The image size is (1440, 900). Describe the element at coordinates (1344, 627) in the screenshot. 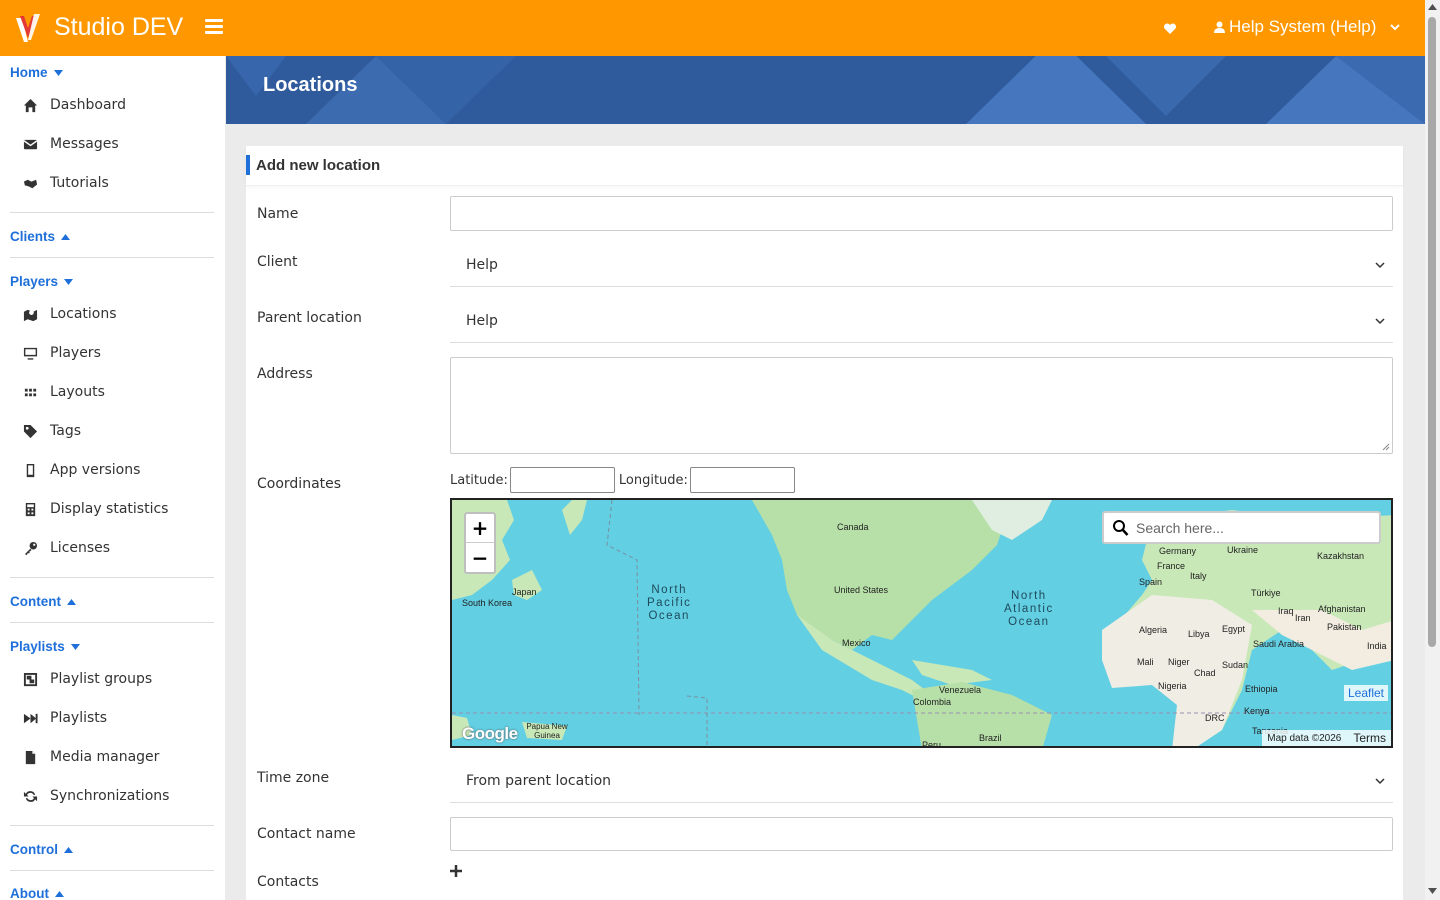

I see `map-label: Pakistan` at that location.